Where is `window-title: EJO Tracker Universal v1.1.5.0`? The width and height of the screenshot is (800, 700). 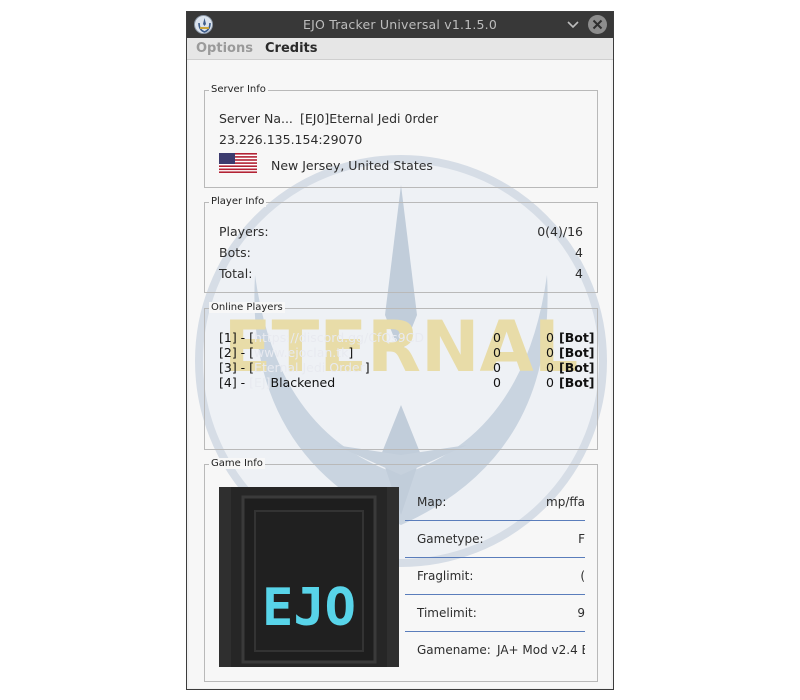 window-title: EJO Tracker Universal v1.1.5.0 is located at coordinates (400, 24).